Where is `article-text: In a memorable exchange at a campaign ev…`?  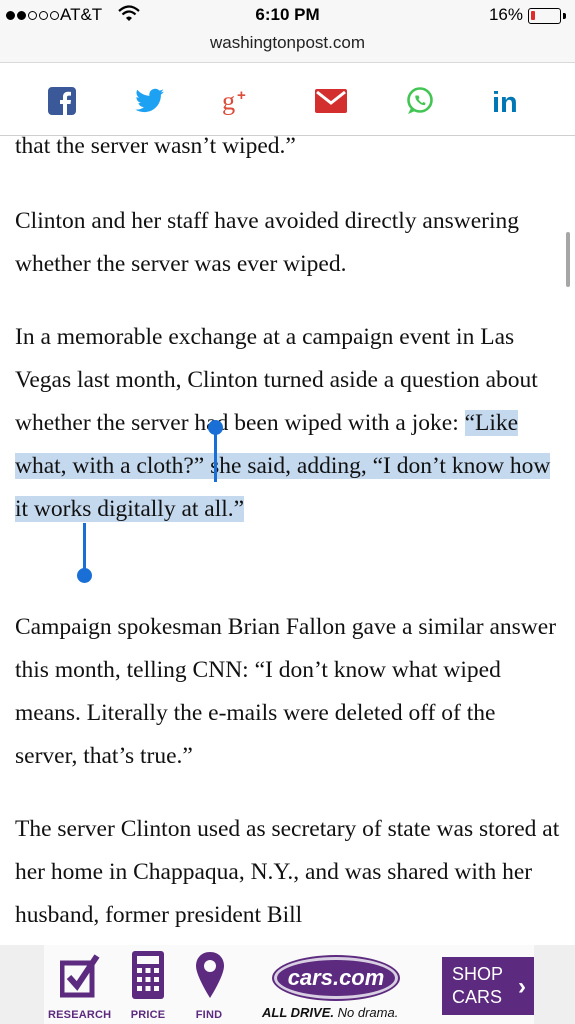 article-text: In a memorable exchange at a campaign ev… is located at coordinates (276, 380).